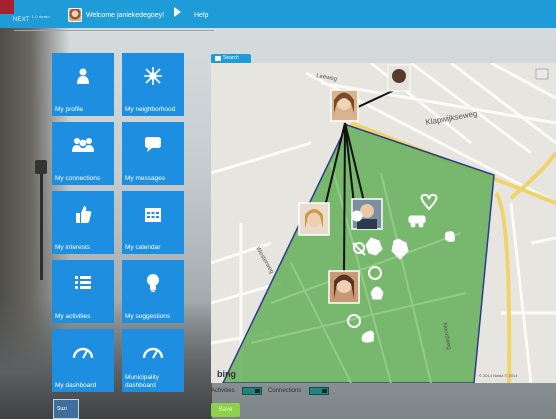  Describe the element at coordinates (73, 316) in the screenshot. I see `tile-label: My activities` at that location.